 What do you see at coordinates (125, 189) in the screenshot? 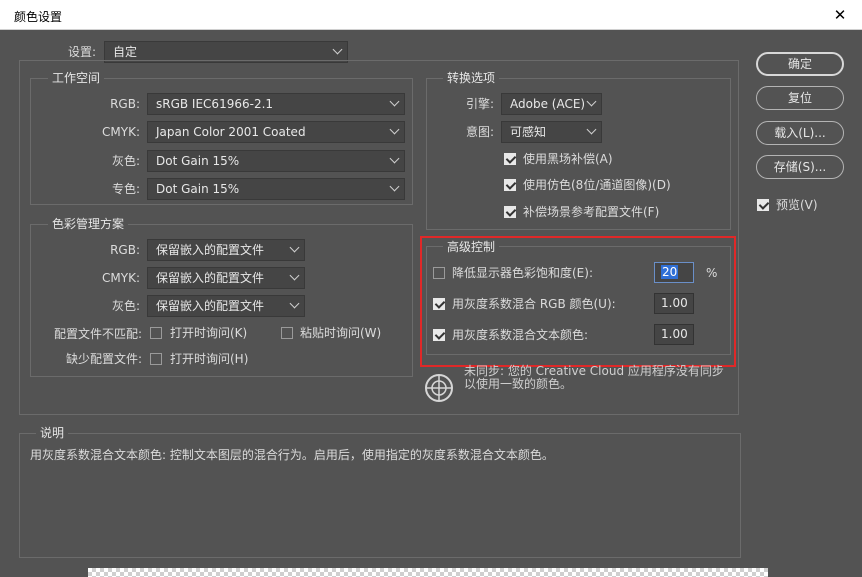
I see `ws-spot-label: 专色:` at bounding box center [125, 189].